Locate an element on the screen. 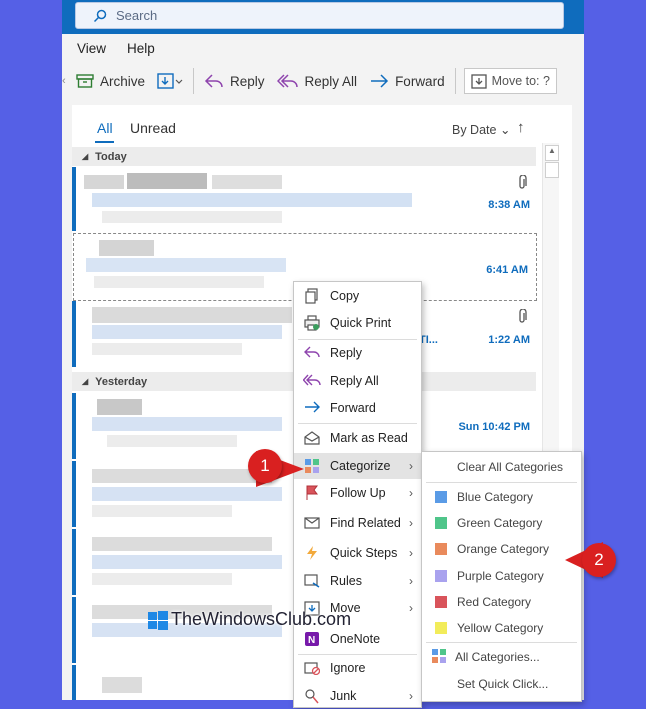 The width and height of the screenshot is (646, 709). menu-item-label: Green Category is located at coordinates (500, 523).